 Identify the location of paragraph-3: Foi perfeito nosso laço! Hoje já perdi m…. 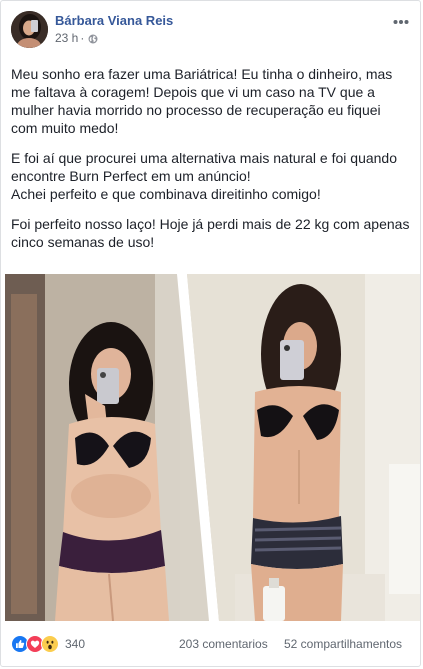
(212, 233).